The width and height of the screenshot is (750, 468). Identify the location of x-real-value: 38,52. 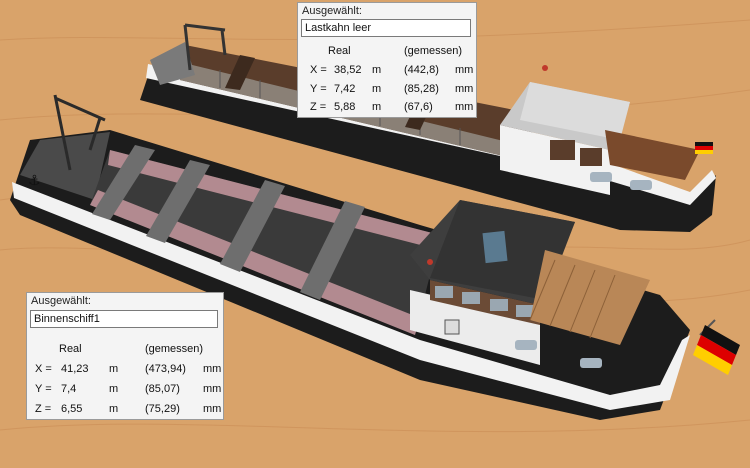
(348, 70).